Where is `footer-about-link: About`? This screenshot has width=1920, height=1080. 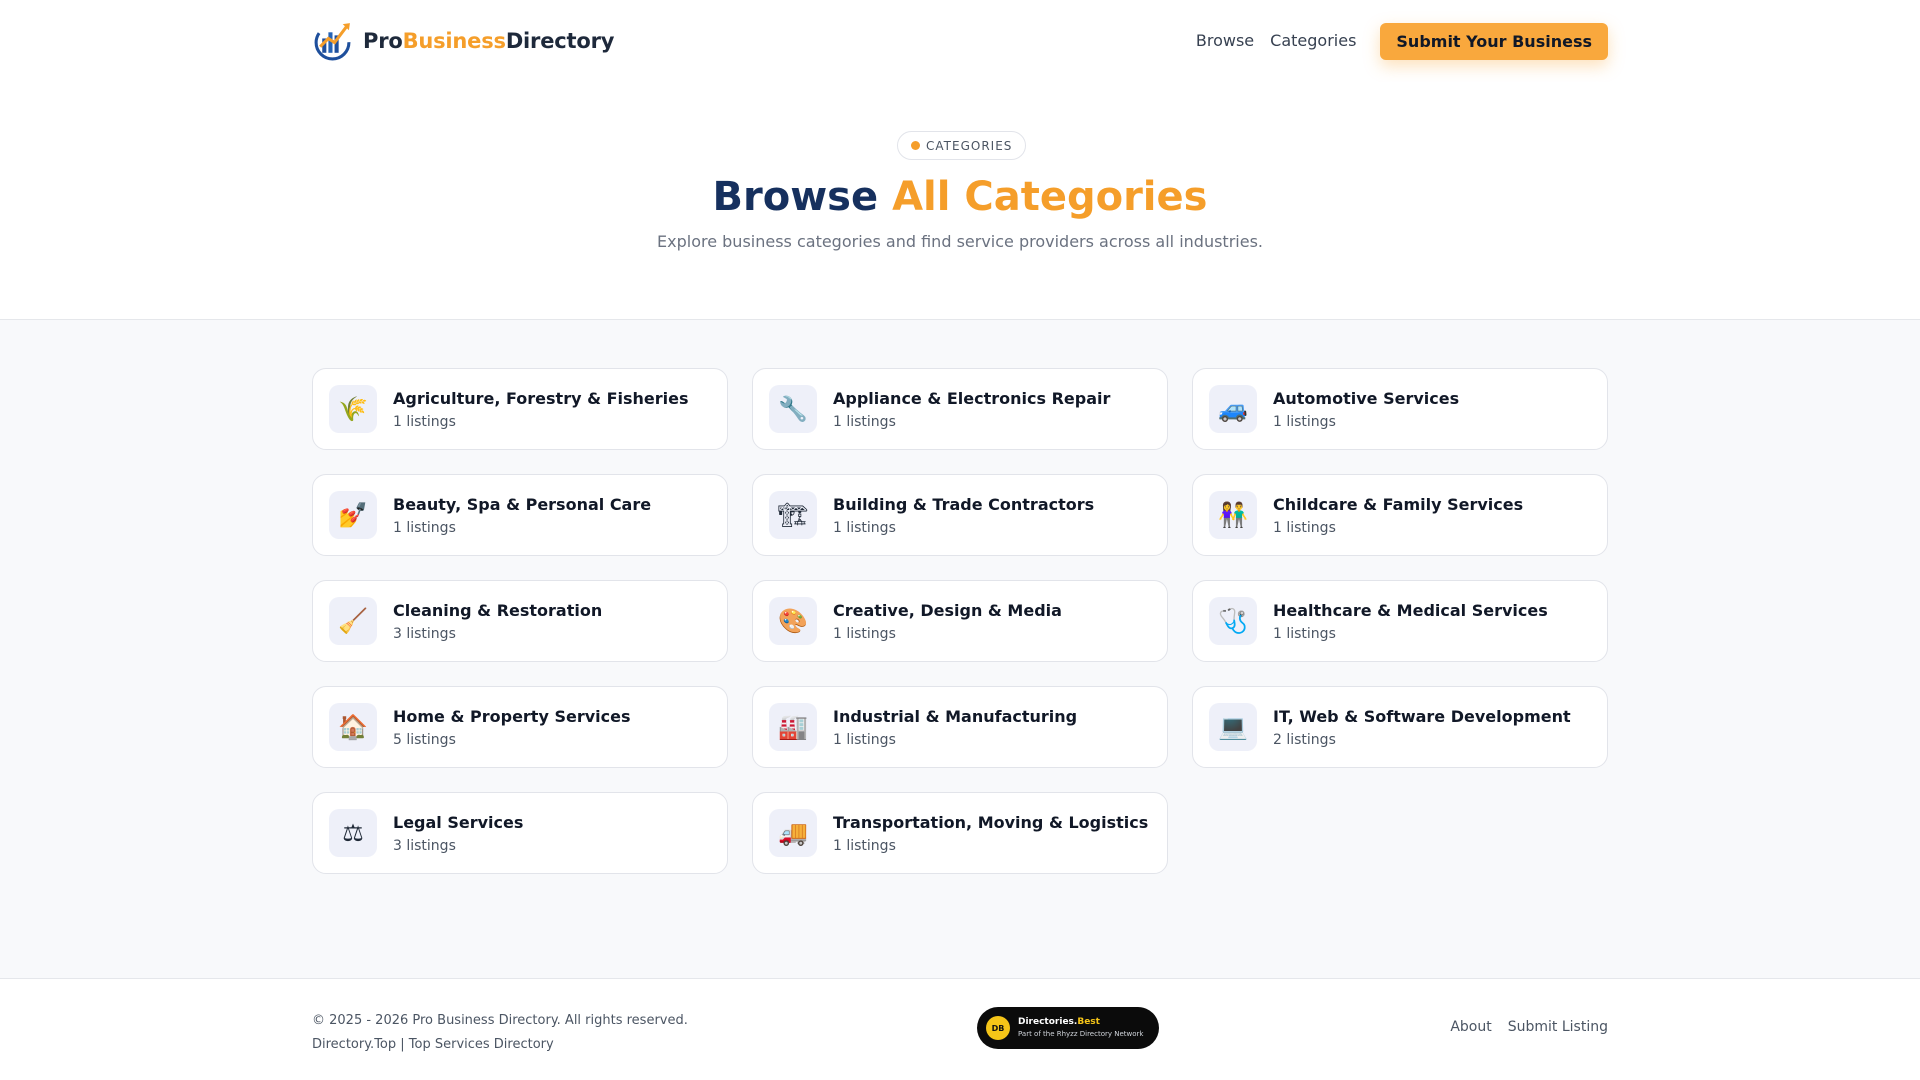
footer-about-link: About is located at coordinates (1470, 1027).